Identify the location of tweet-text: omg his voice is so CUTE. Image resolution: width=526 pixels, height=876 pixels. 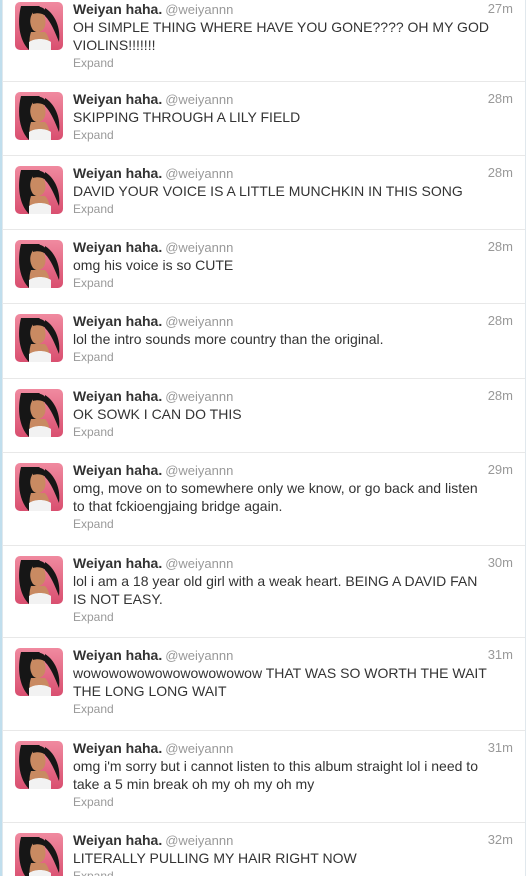
(153, 265).